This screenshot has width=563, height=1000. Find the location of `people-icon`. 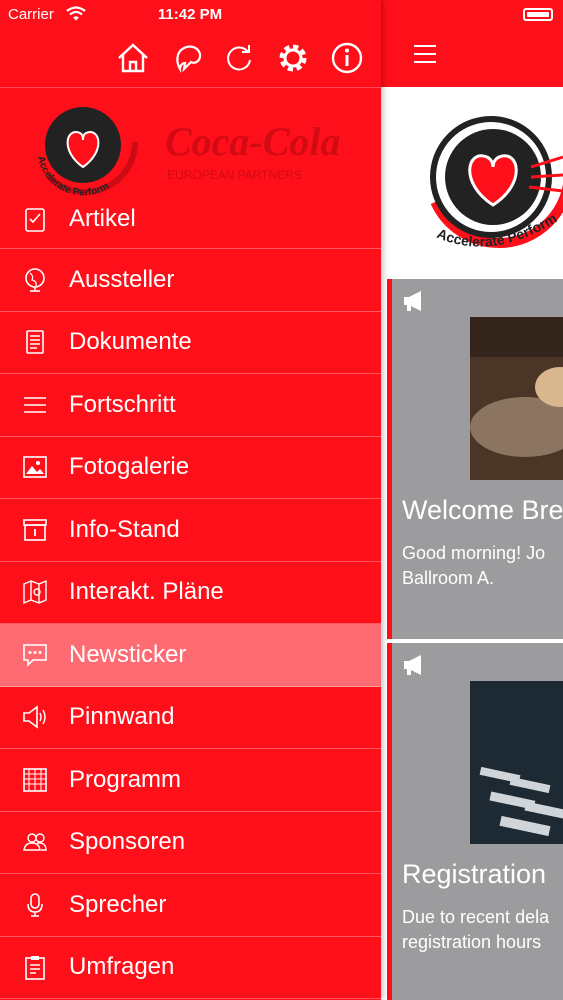

people-icon is located at coordinates (35, 842).